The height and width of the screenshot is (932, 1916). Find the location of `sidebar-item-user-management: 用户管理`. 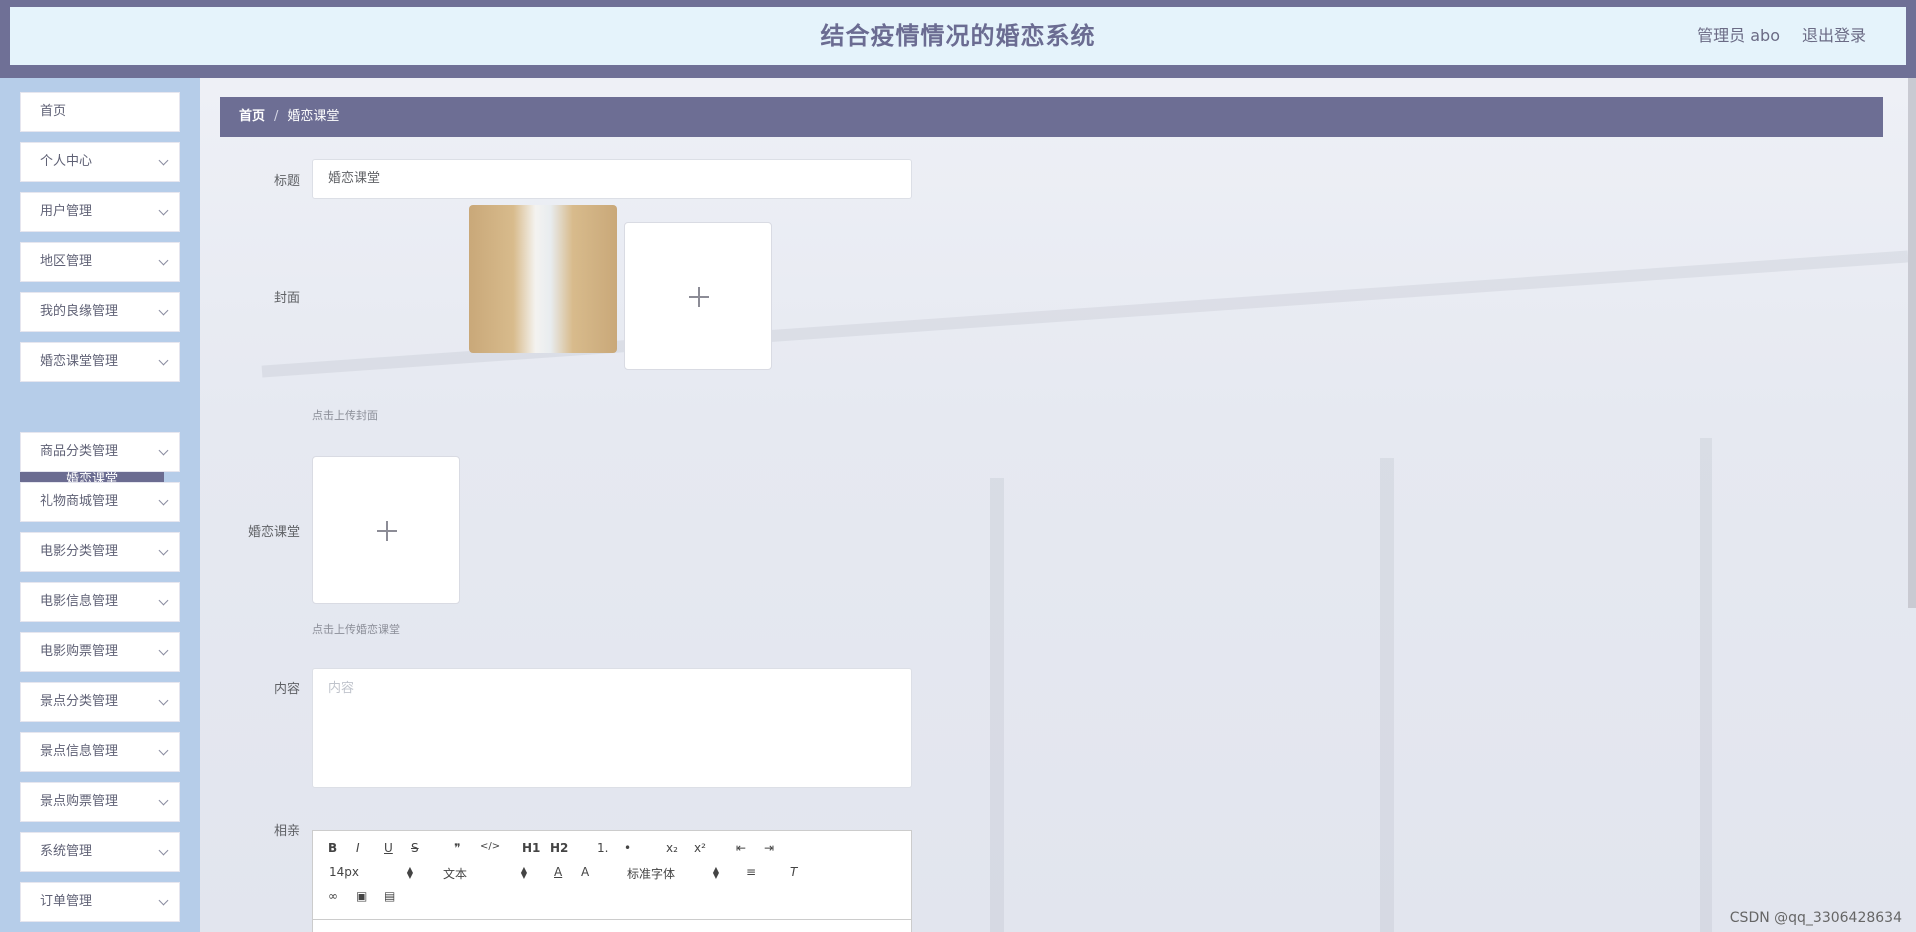

sidebar-item-user-management: 用户管理 is located at coordinates (100, 212).